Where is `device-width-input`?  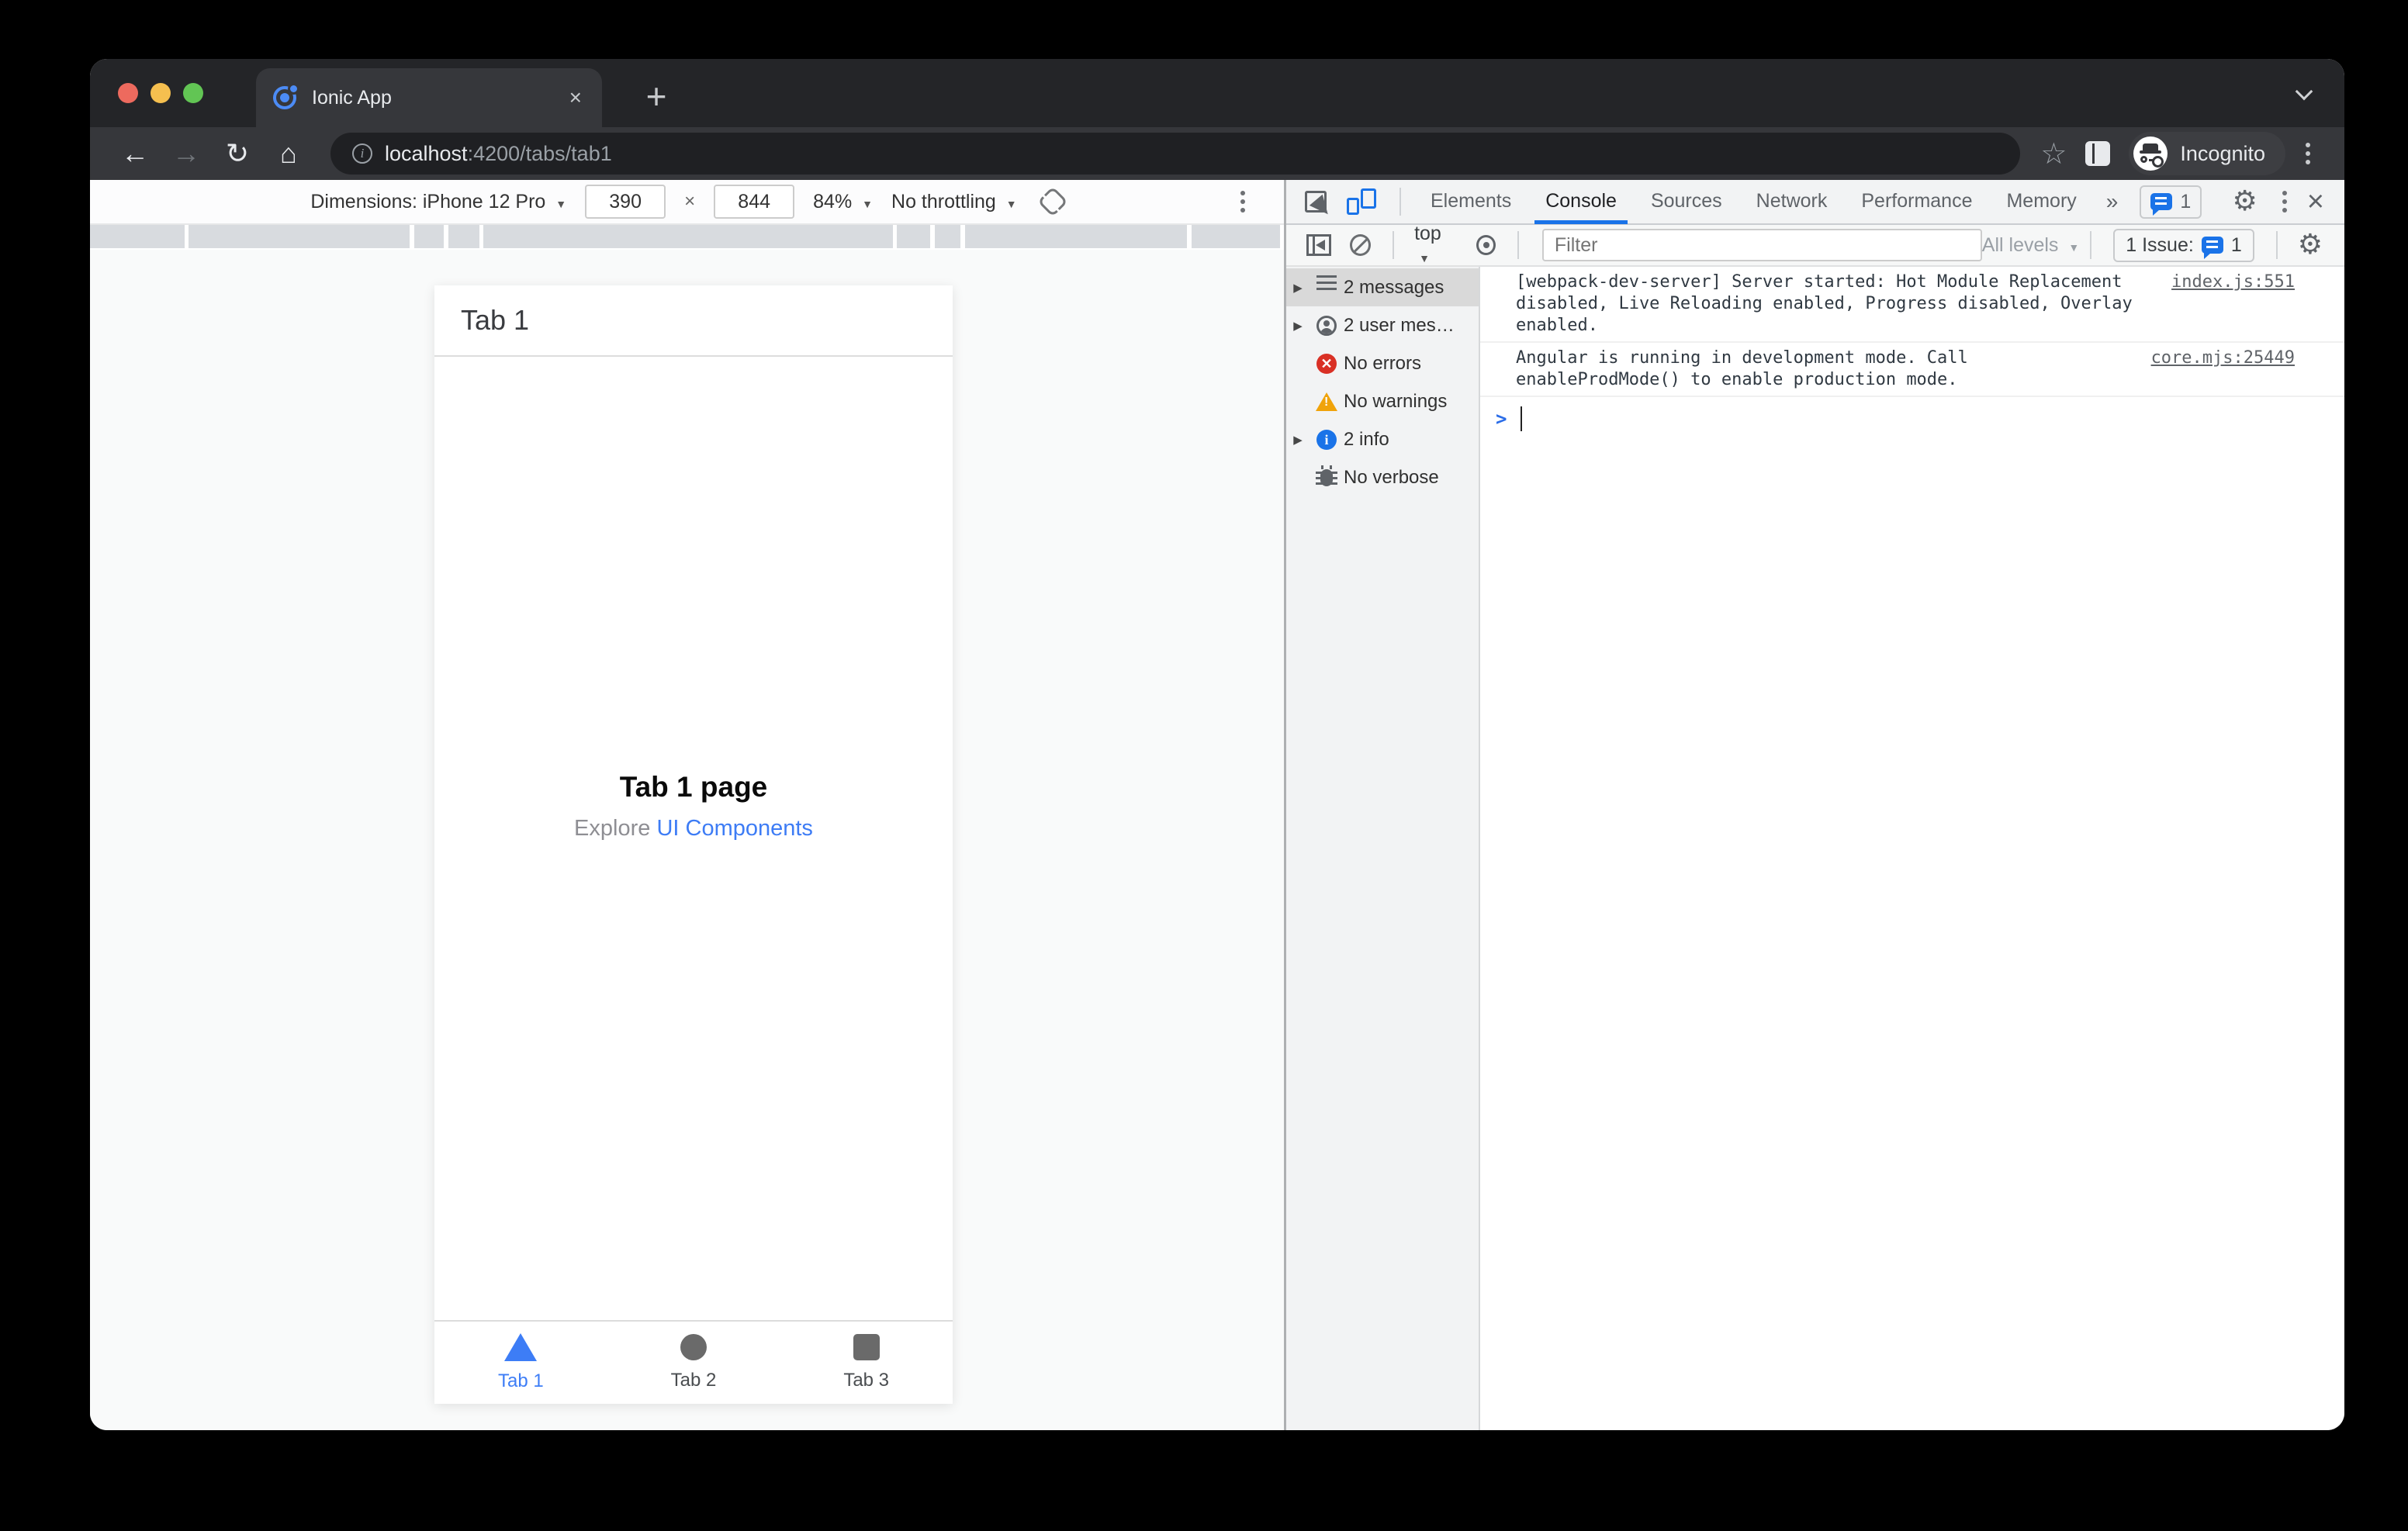
device-width-input is located at coordinates (625, 202).